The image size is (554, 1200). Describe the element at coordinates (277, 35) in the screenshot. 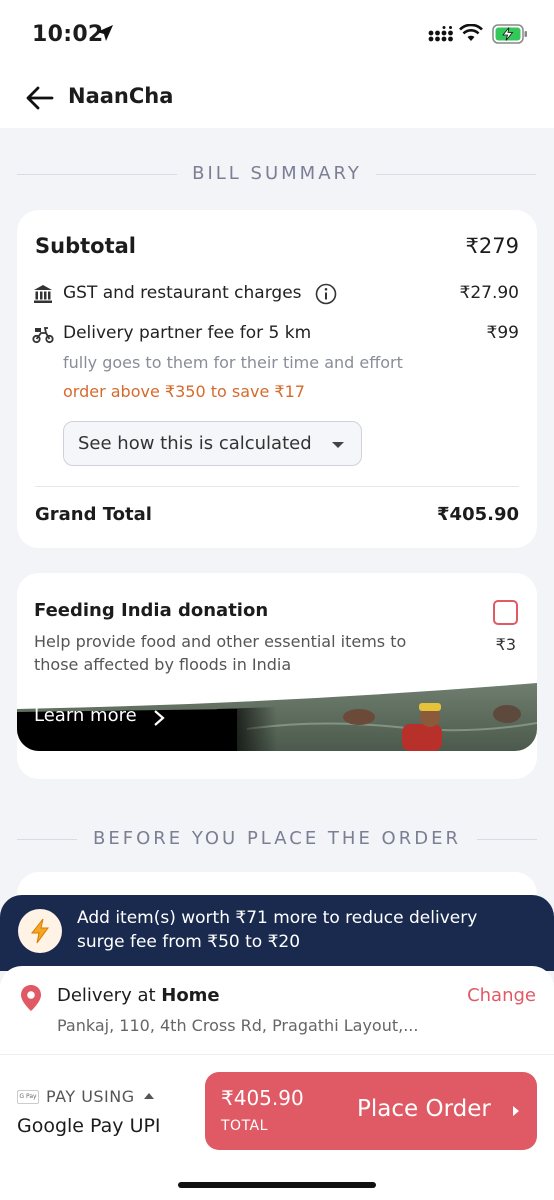

I see `status-bar: 10:02` at that location.